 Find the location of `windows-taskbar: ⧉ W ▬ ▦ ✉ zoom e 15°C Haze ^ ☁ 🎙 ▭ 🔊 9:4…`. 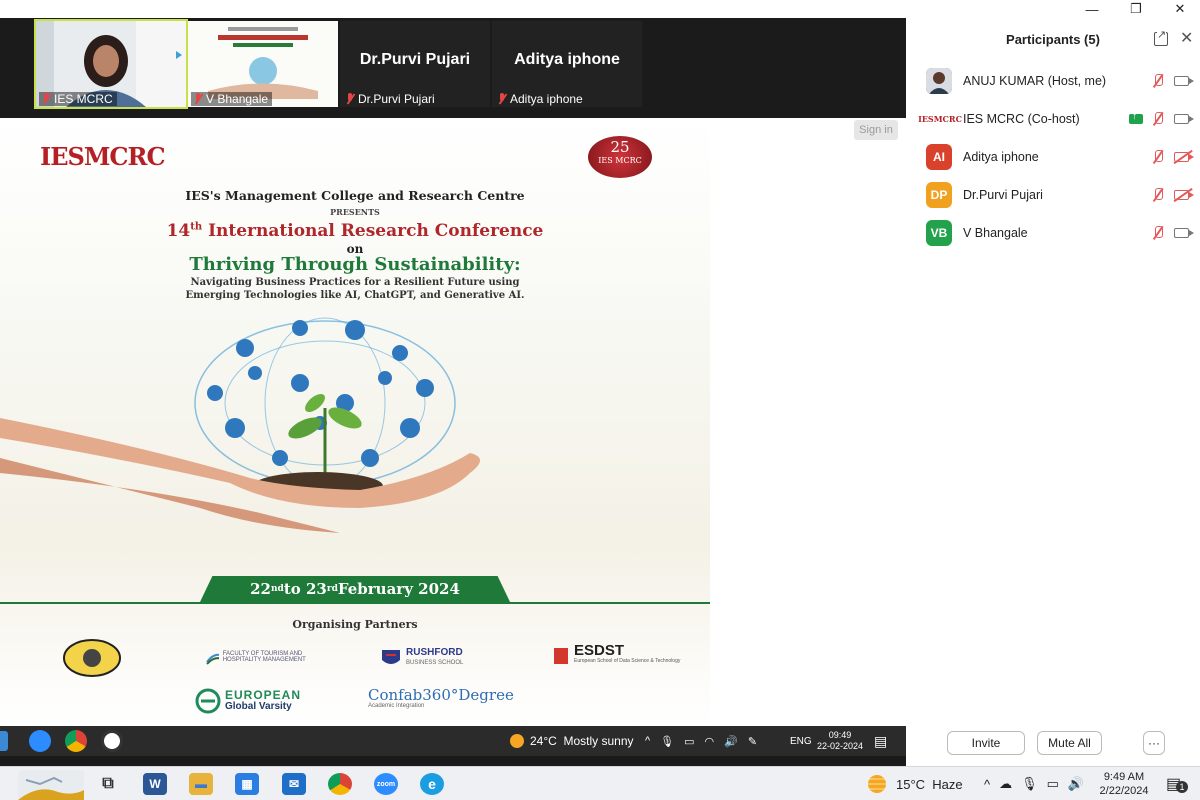

windows-taskbar: ⧉ W ▬ ▦ ✉ zoom e 15°C Haze ^ ☁ 🎙 ▭ 🔊 9:4… is located at coordinates (600, 783).